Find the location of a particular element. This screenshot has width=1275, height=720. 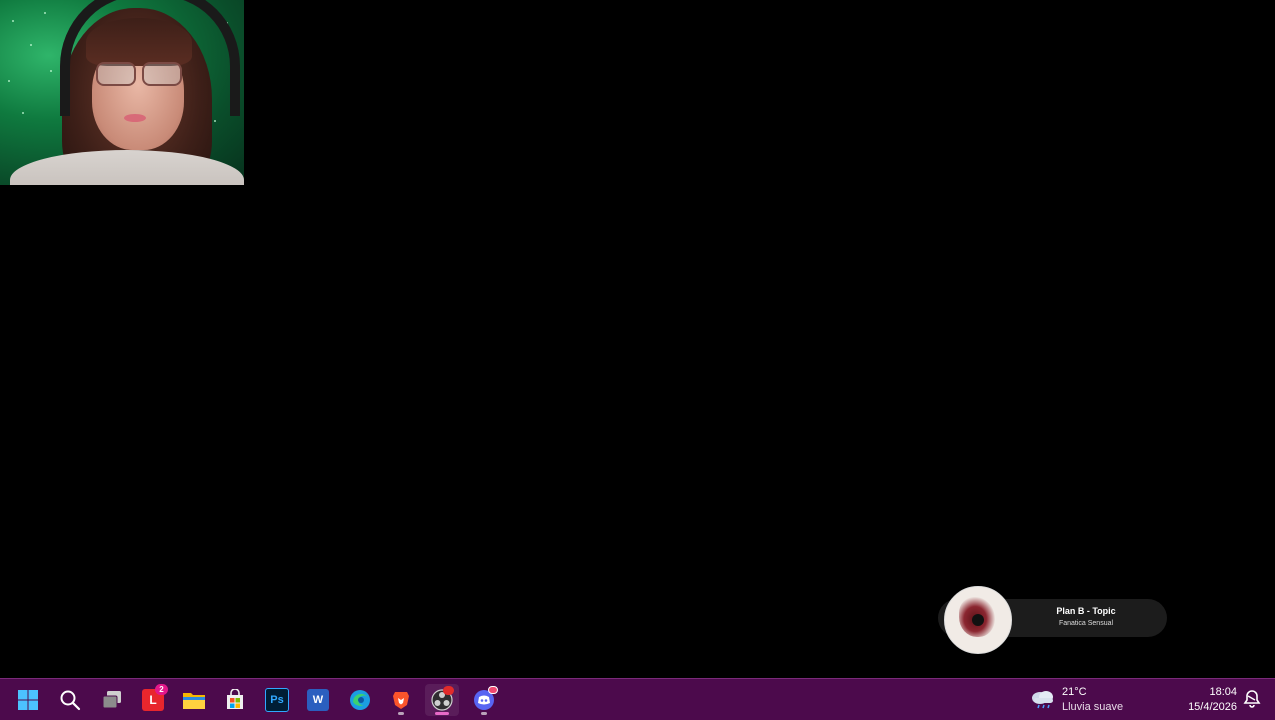

task-view-button is located at coordinates (112, 700).